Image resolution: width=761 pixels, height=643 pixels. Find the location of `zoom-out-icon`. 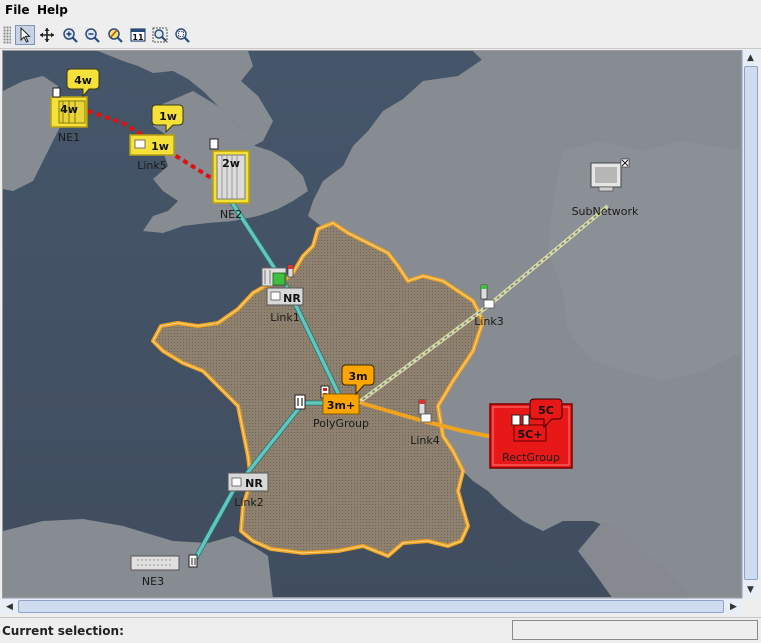

zoom-out-icon is located at coordinates (92, 35).